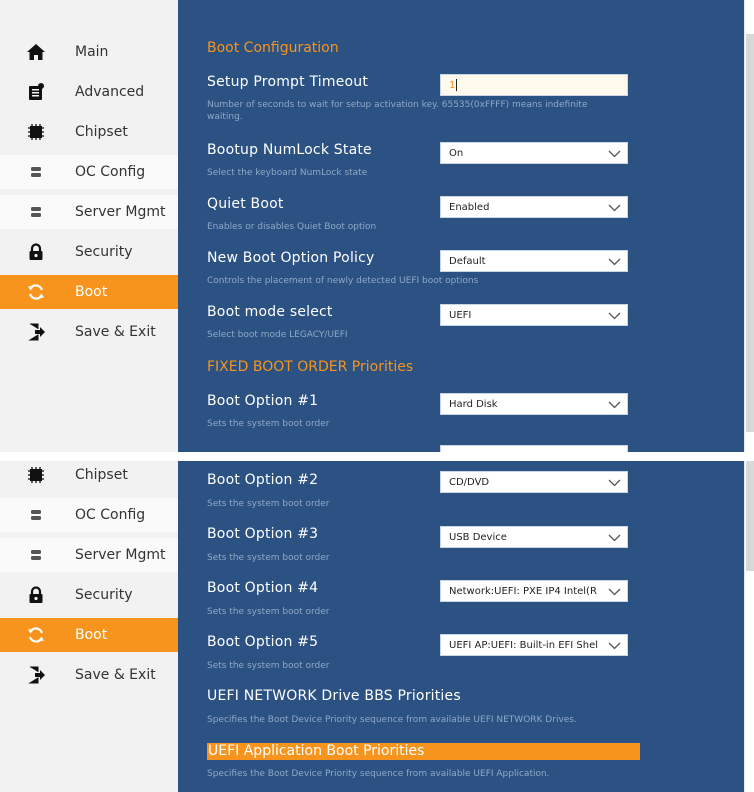 The image size is (754, 792). What do you see at coordinates (534, 645) in the screenshot?
I see `boot-option-5-select: UEFI AP:UEFI: Built-in EFI Shel` at bounding box center [534, 645].